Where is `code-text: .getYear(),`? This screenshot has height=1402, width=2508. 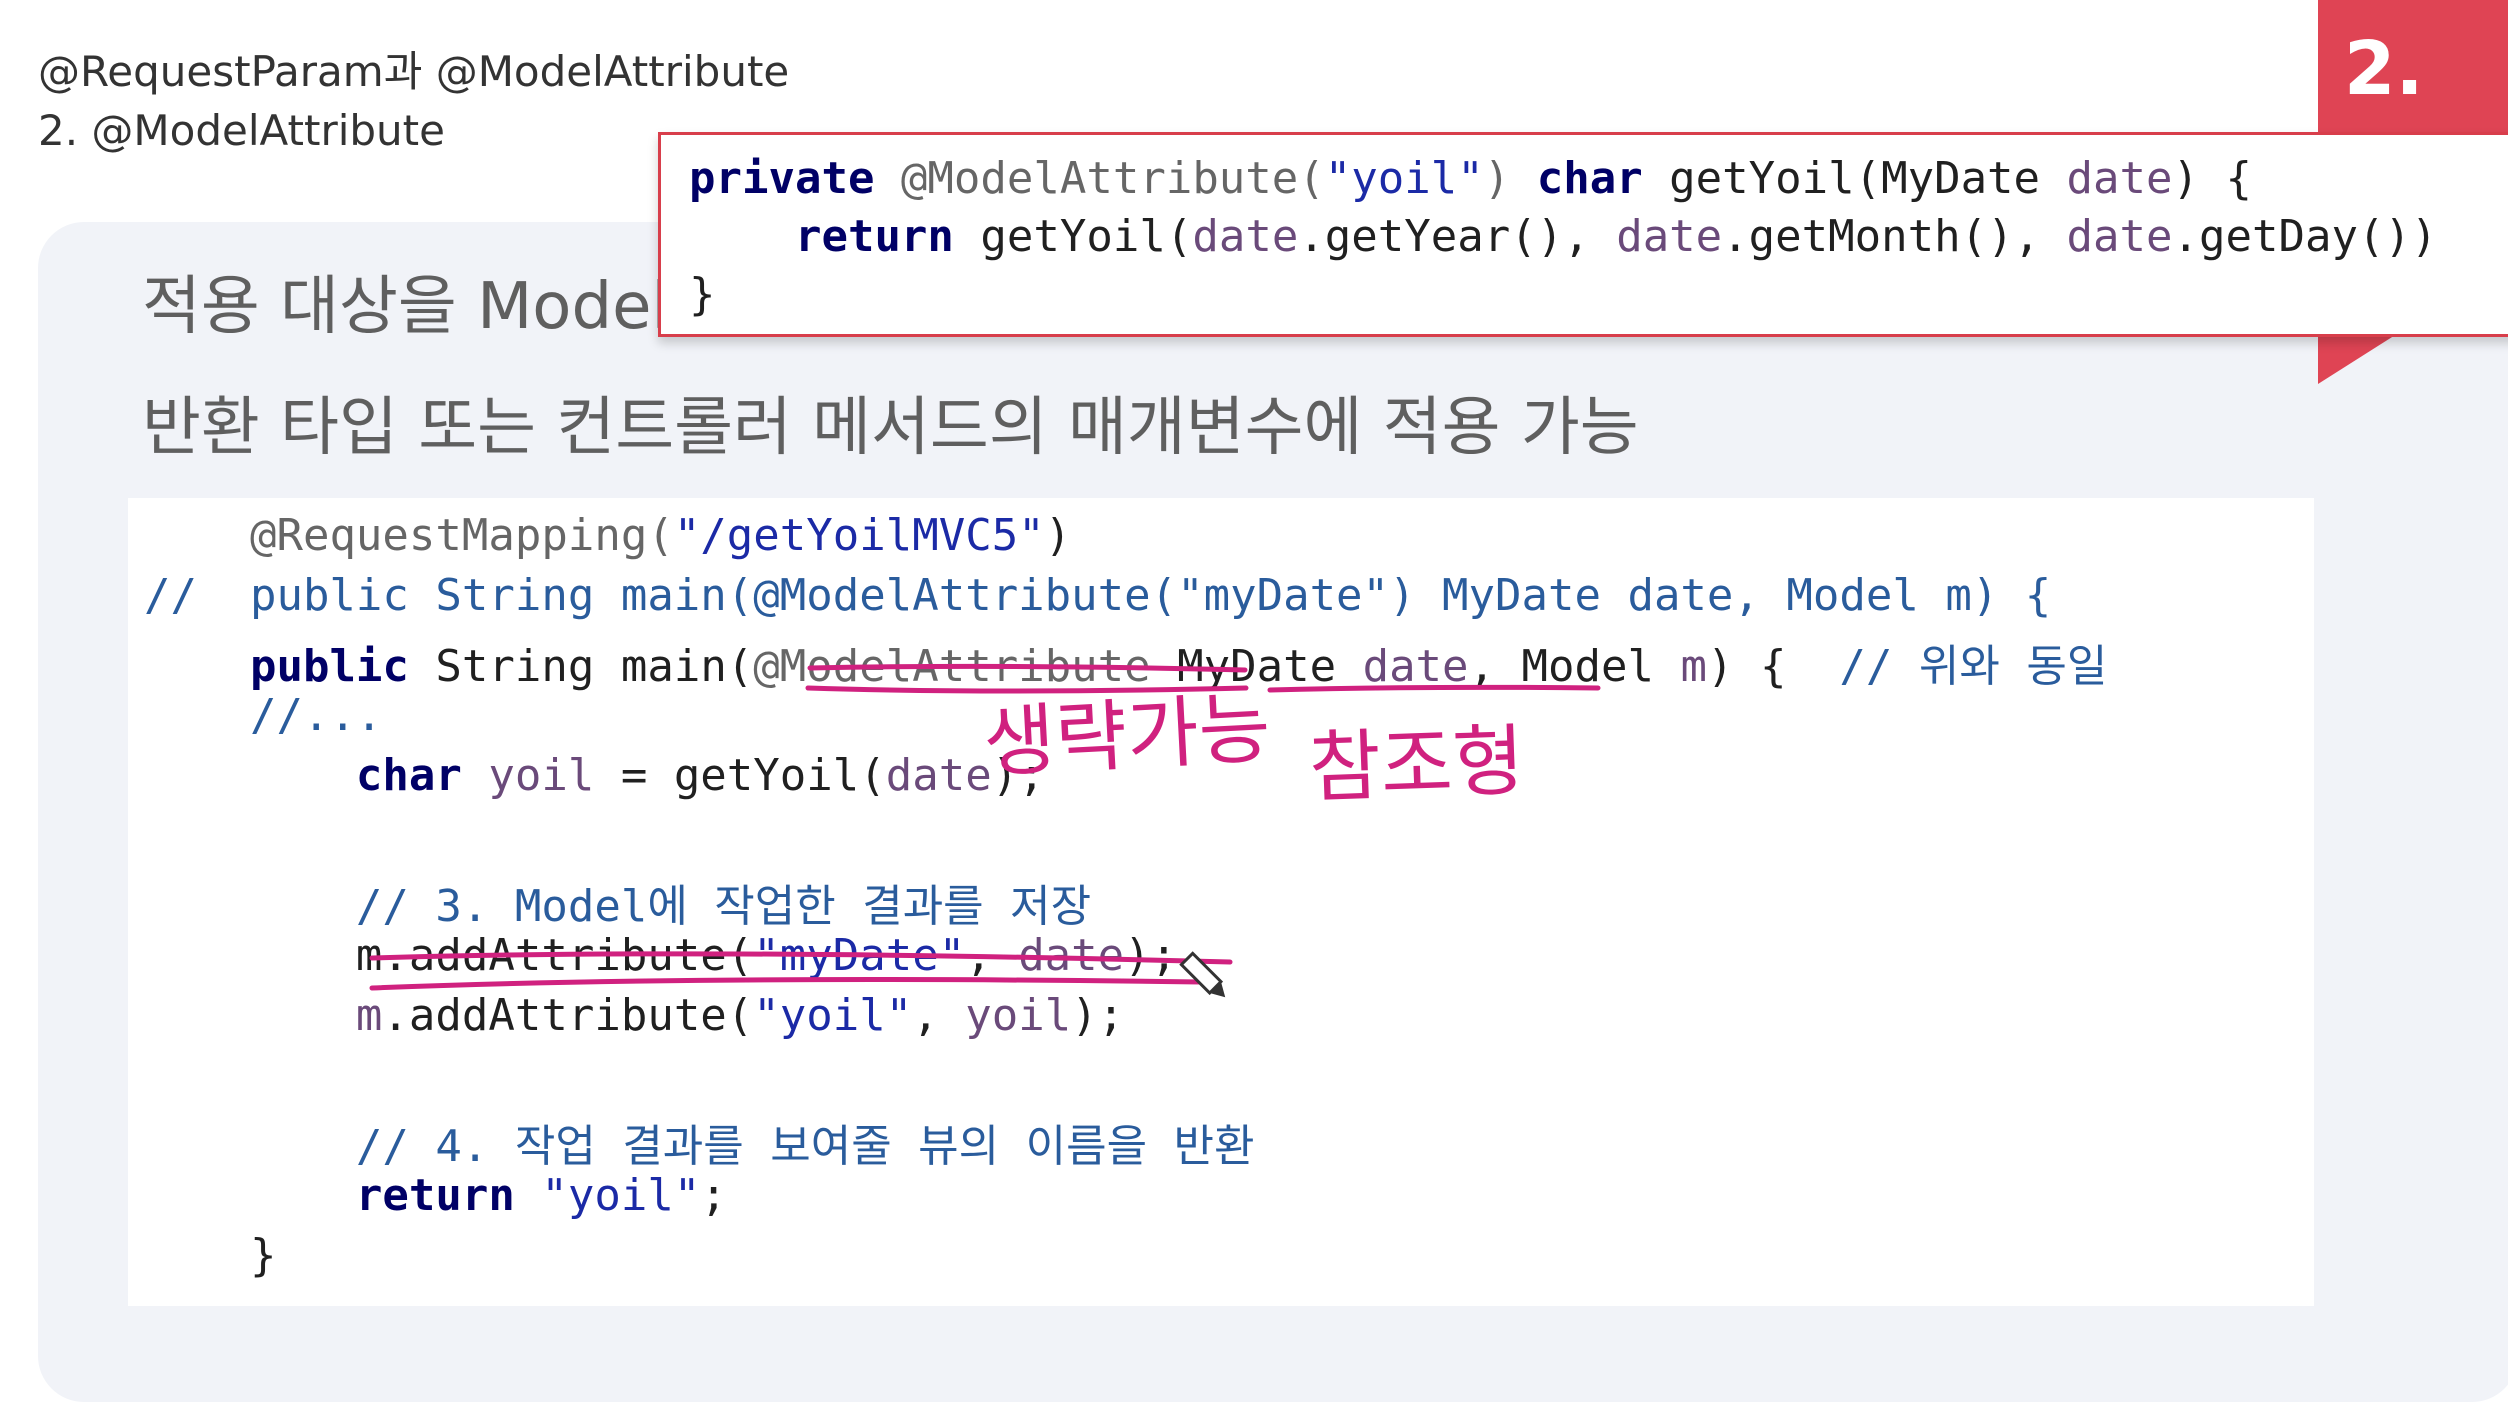
code-text: .getYear(), is located at coordinates (1457, 236).